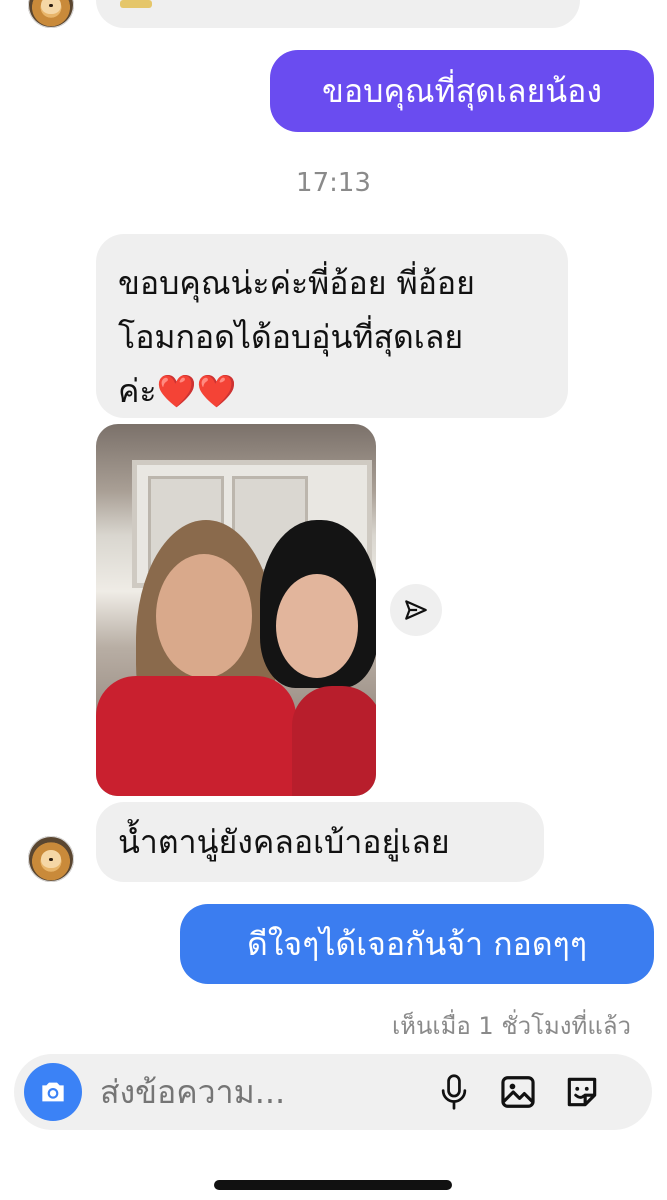  I want to click on outgoing-message-bubble: ดีใจๆได้เจอกันจ้า กอดๆๆ, so click(417, 944).